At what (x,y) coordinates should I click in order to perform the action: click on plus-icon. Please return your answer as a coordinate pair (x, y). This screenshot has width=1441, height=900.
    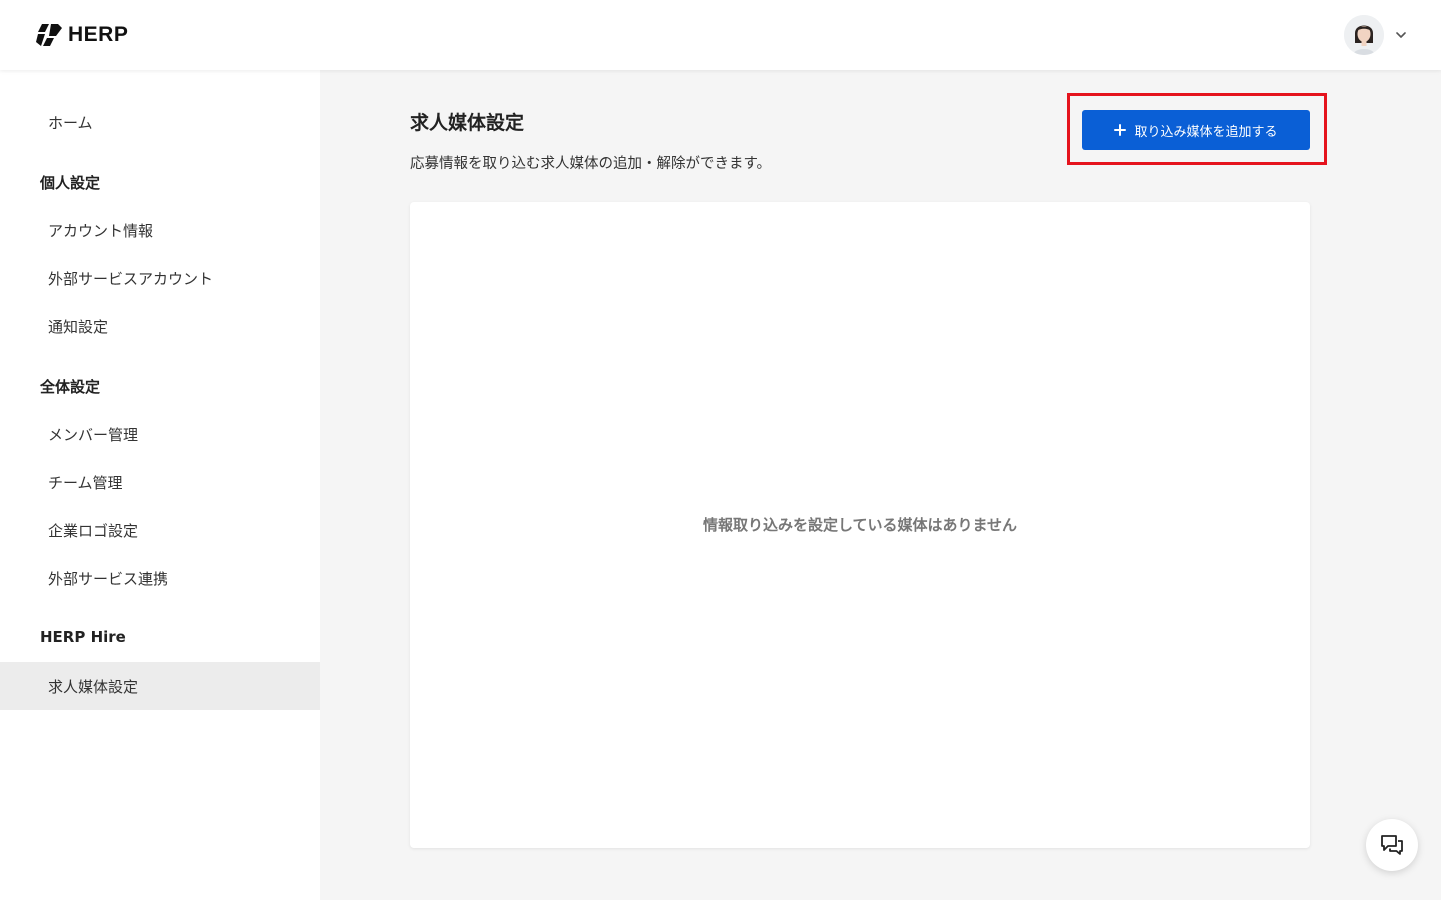
    Looking at the image, I should click on (1120, 130).